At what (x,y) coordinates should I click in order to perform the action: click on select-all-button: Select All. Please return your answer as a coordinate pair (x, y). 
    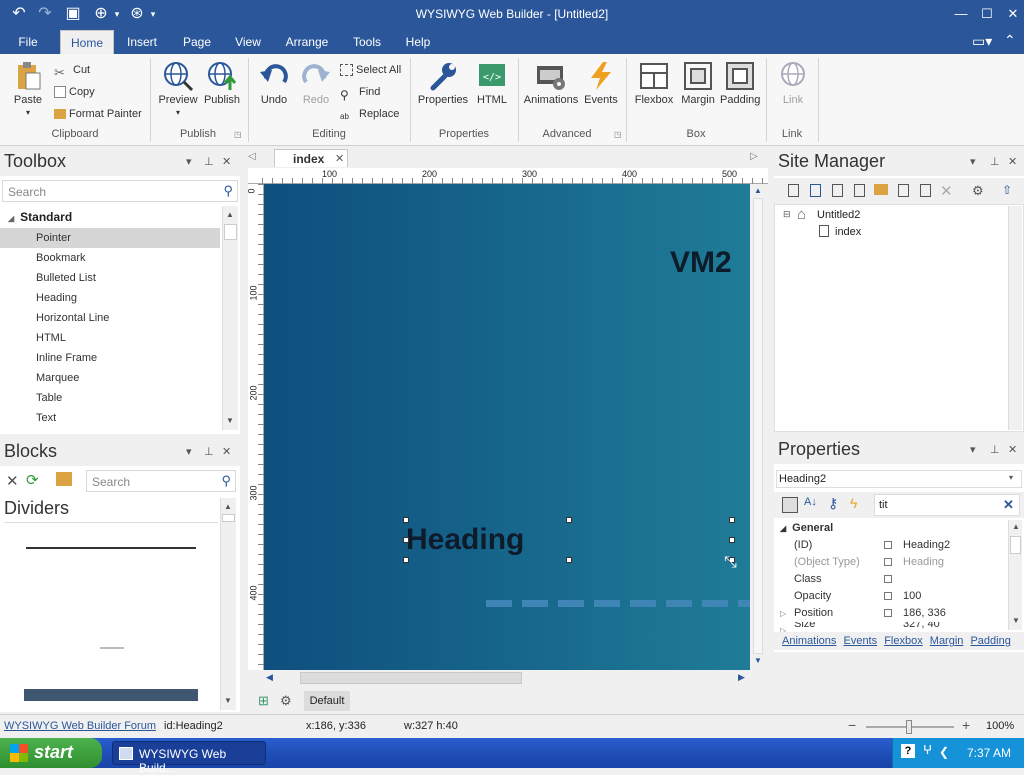
    Looking at the image, I should click on (370, 70).